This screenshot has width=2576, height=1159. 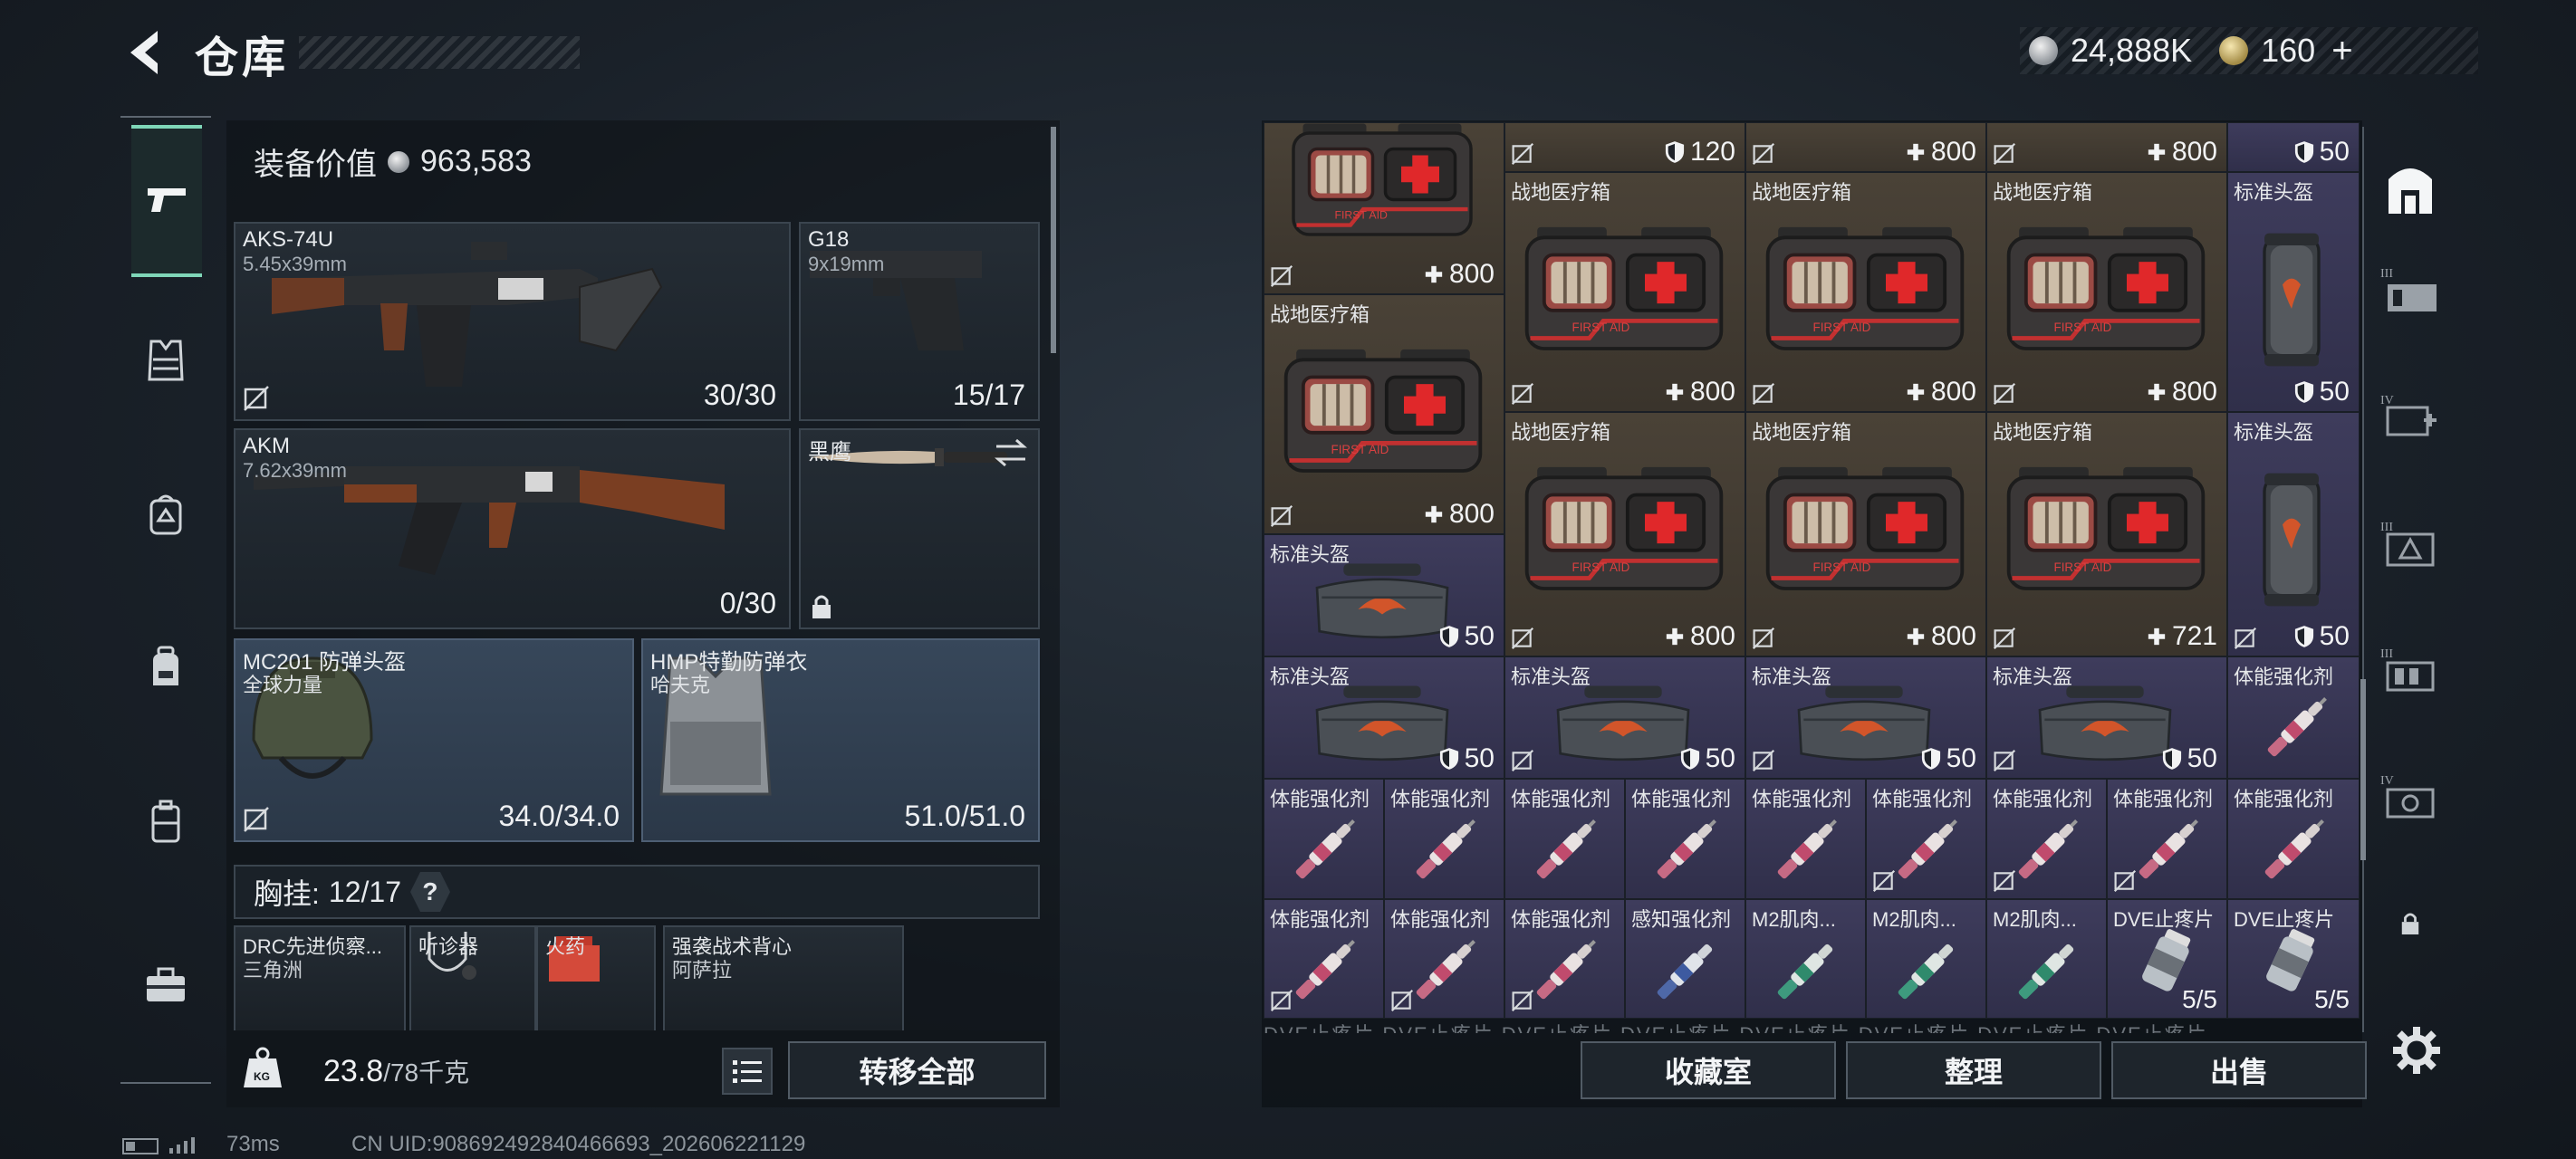 I want to click on add-currency-button: +, so click(x=2341, y=51).